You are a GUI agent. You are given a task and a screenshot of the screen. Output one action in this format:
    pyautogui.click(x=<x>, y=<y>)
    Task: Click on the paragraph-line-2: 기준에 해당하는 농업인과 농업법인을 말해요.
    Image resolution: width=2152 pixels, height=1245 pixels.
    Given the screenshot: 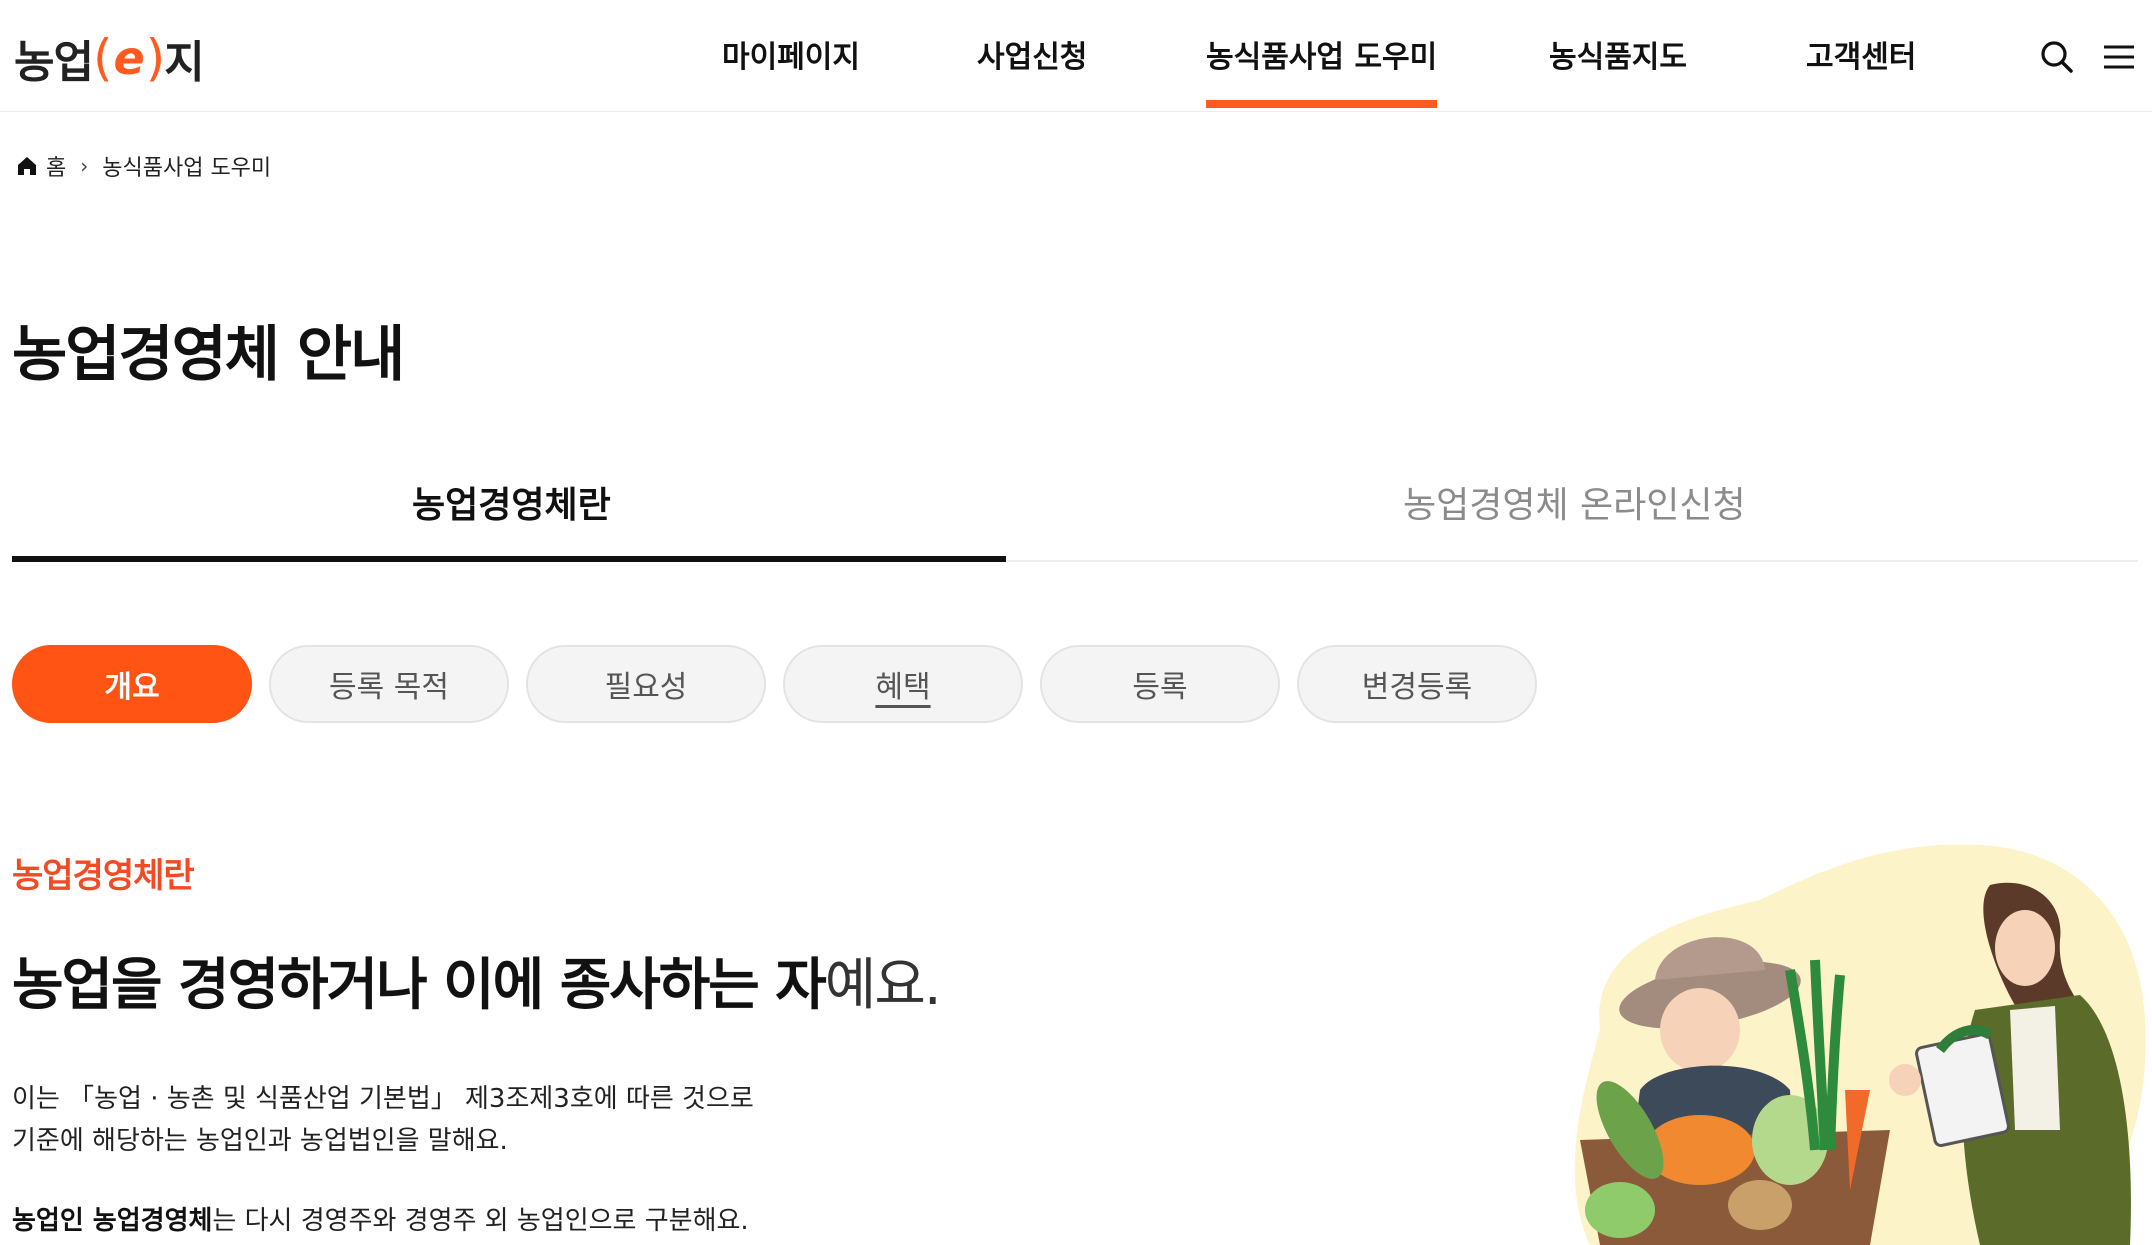 What is the action you would take?
    pyautogui.click(x=260, y=1141)
    